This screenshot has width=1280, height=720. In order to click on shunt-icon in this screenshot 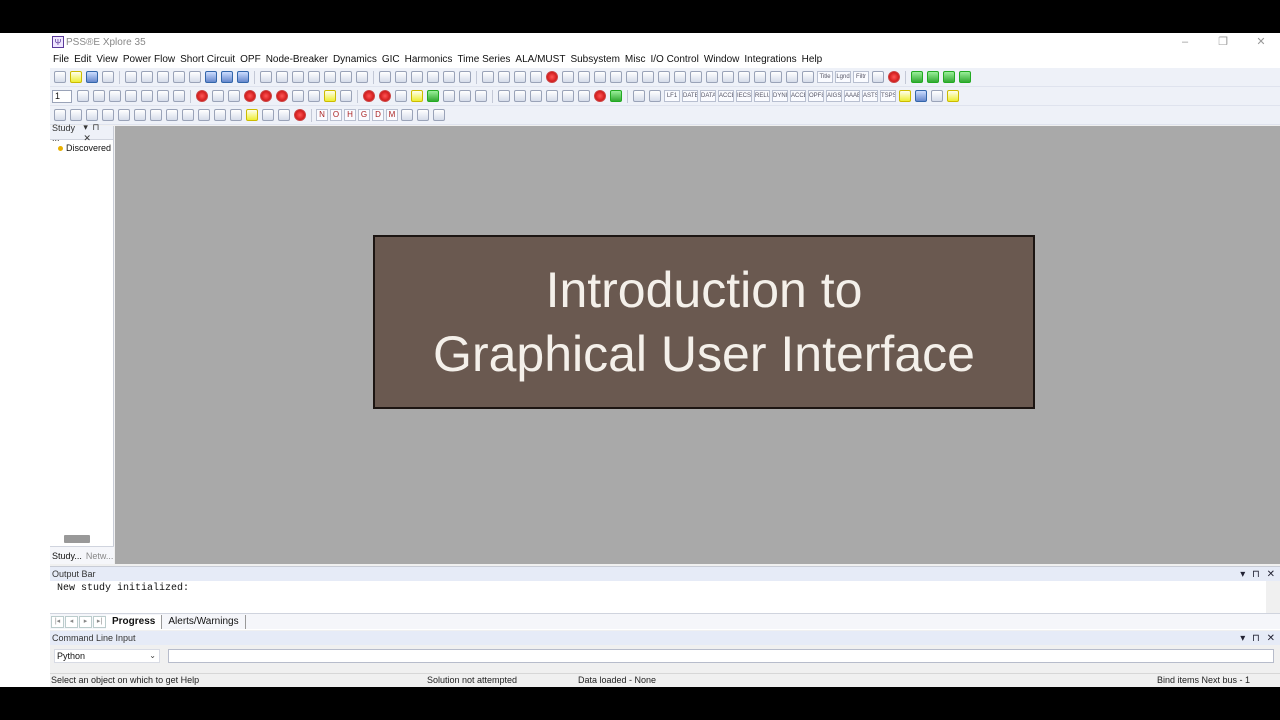, I will do `click(616, 77)`.